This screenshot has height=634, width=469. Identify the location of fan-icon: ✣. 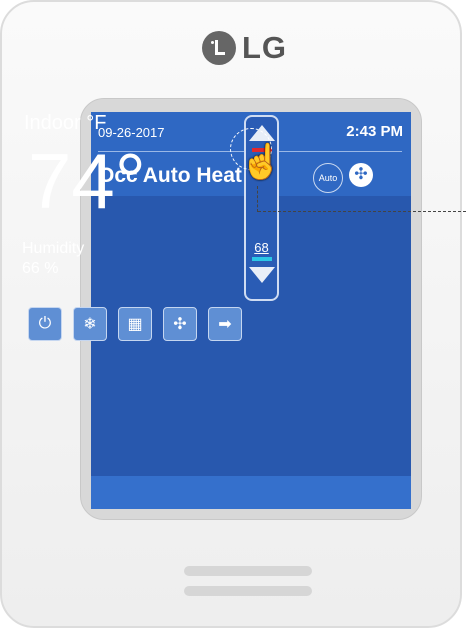
(180, 324).